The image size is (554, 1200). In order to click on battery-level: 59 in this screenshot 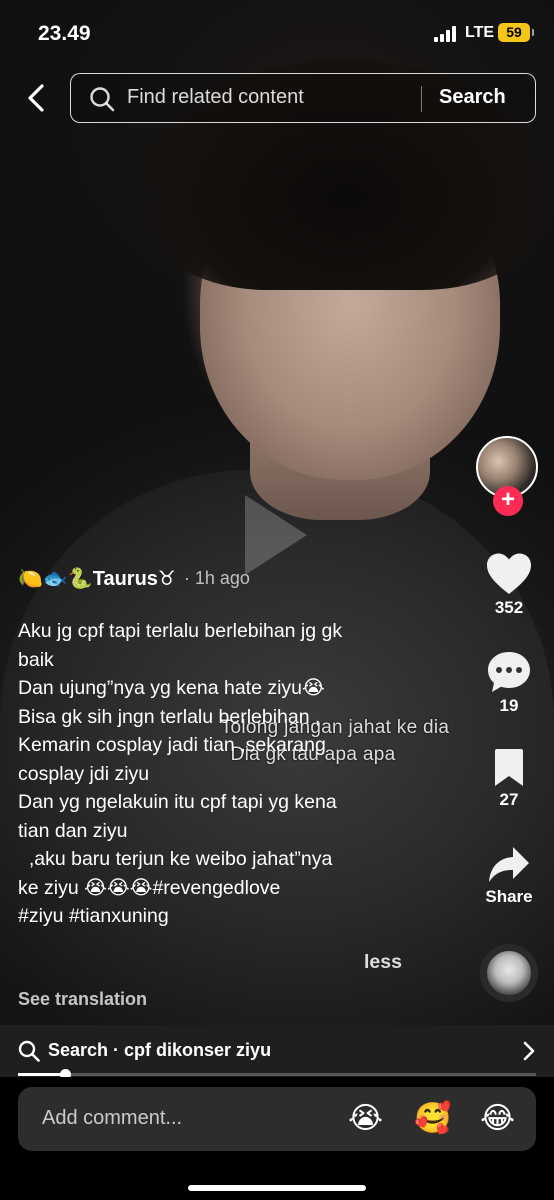, I will do `click(514, 32)`.